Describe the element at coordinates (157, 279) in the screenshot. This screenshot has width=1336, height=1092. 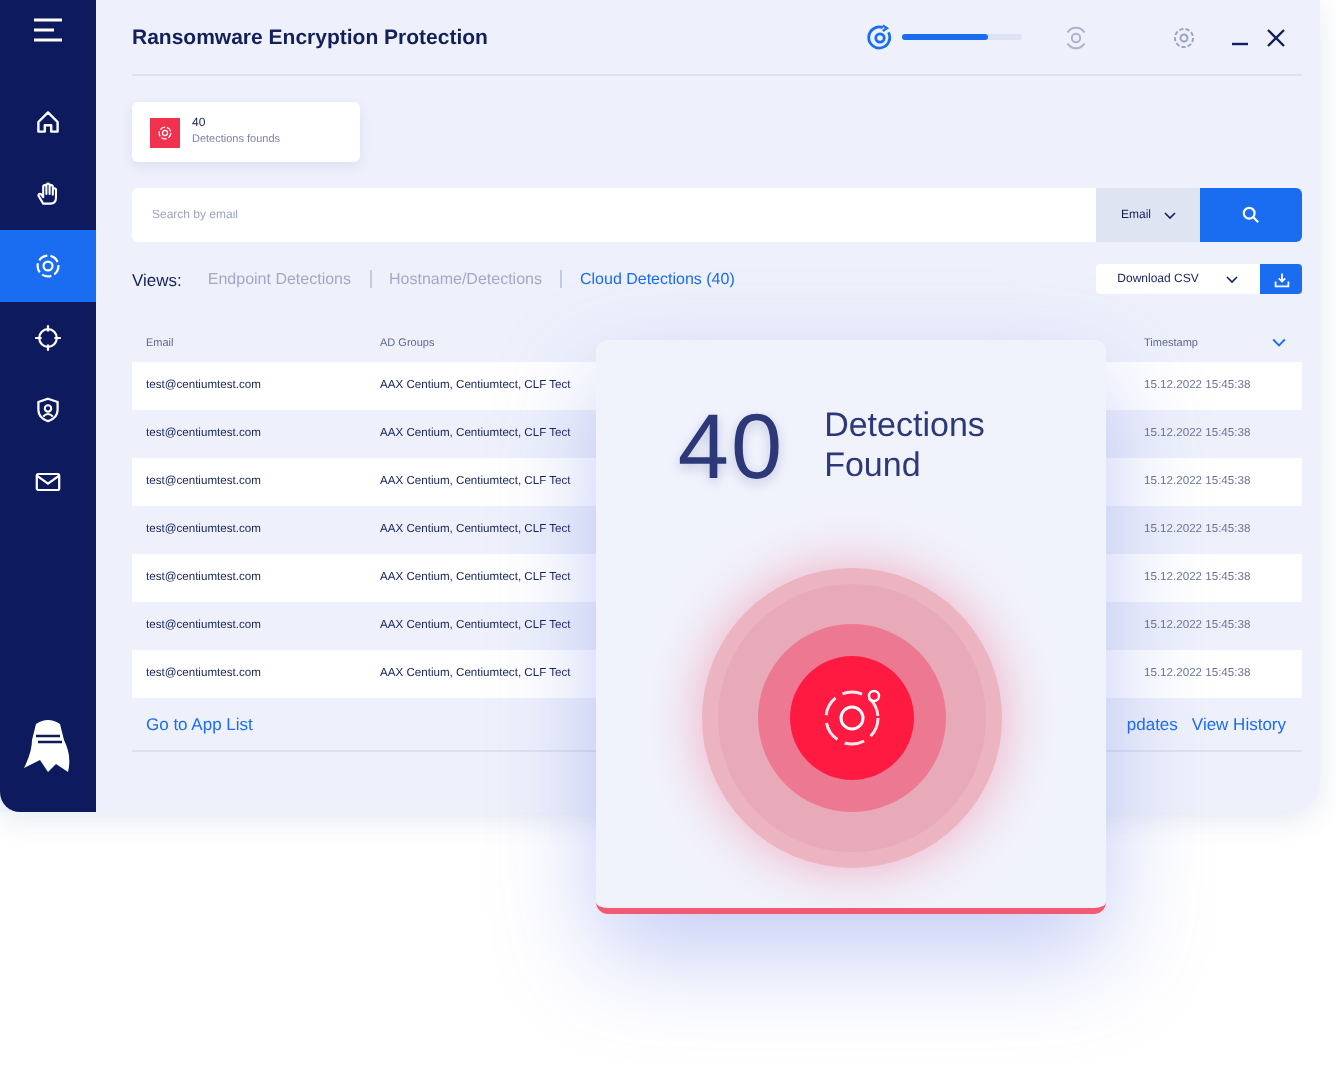
I see `views-label: Views:` at that location.